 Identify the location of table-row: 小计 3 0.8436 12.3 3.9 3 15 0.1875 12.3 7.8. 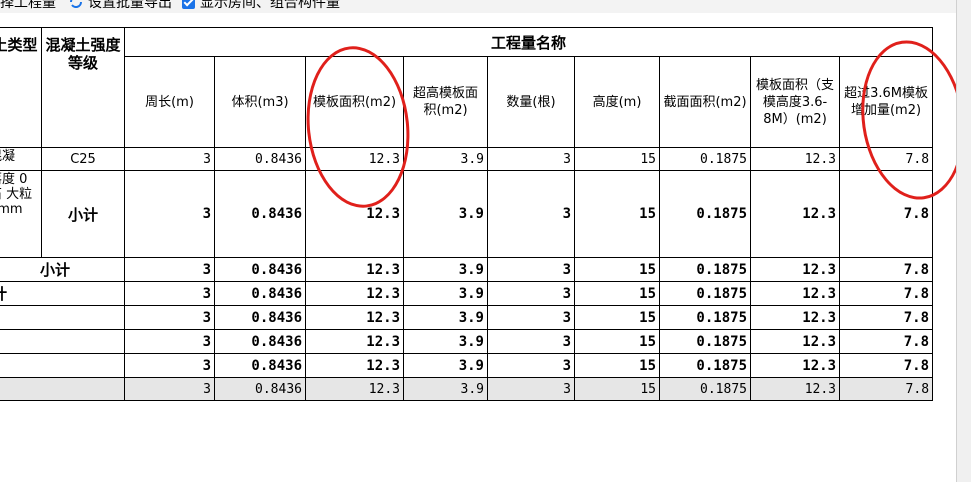
(467, 269).